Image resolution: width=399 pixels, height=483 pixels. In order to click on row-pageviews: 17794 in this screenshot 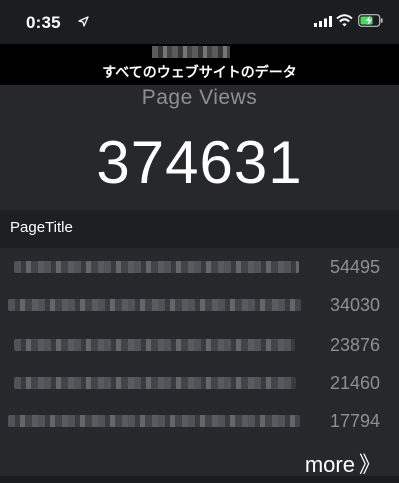, I will do `click(354, 421)`.